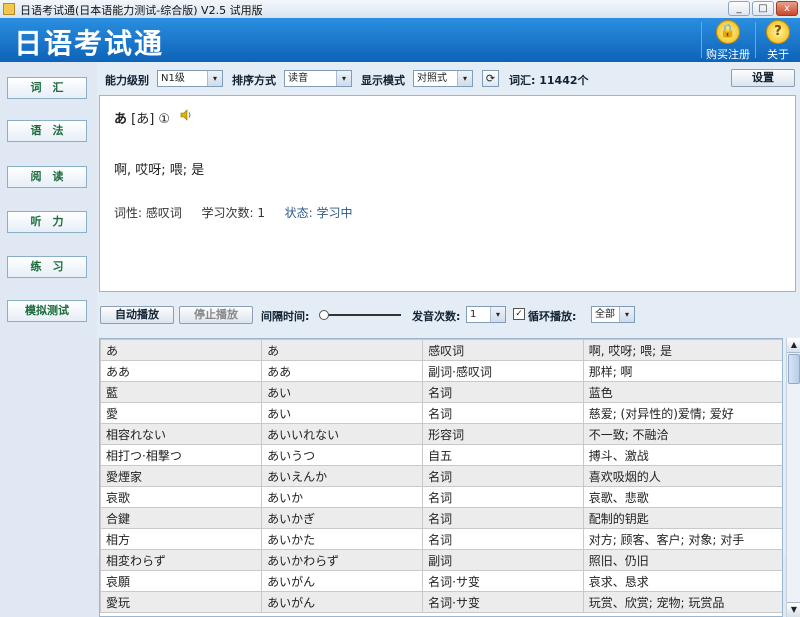  What do you see at coordinates (342, 539) in the screenshot?
I see `reading-cell: あいかた` at bounding box center [342, 539].